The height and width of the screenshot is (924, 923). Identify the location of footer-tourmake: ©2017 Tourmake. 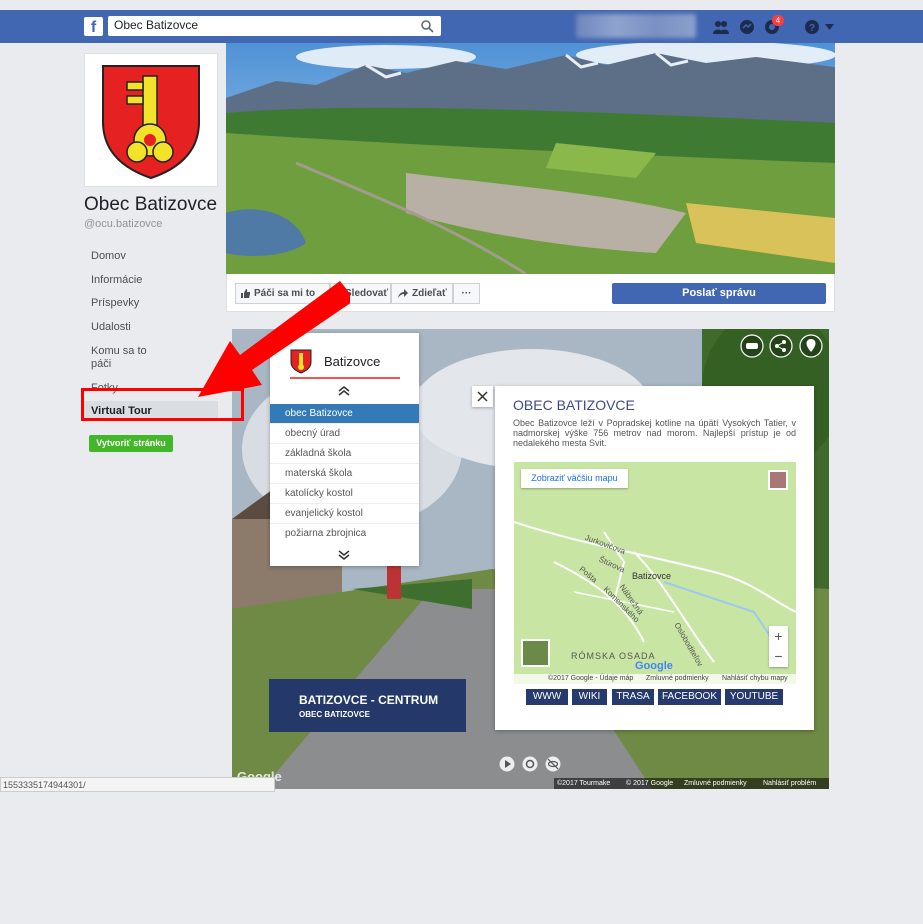
(583, 783).